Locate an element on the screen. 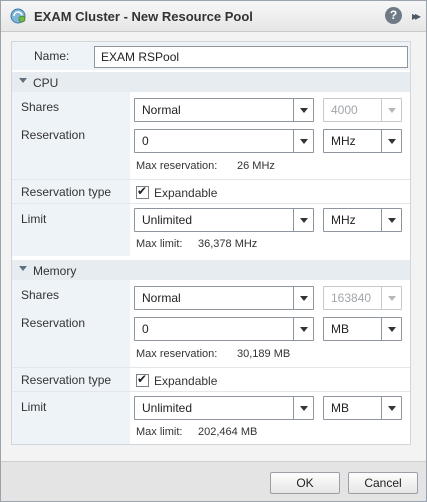 The image size is (427, 502). memory-reservation-value: 0 is located at coordinates (145, 329).